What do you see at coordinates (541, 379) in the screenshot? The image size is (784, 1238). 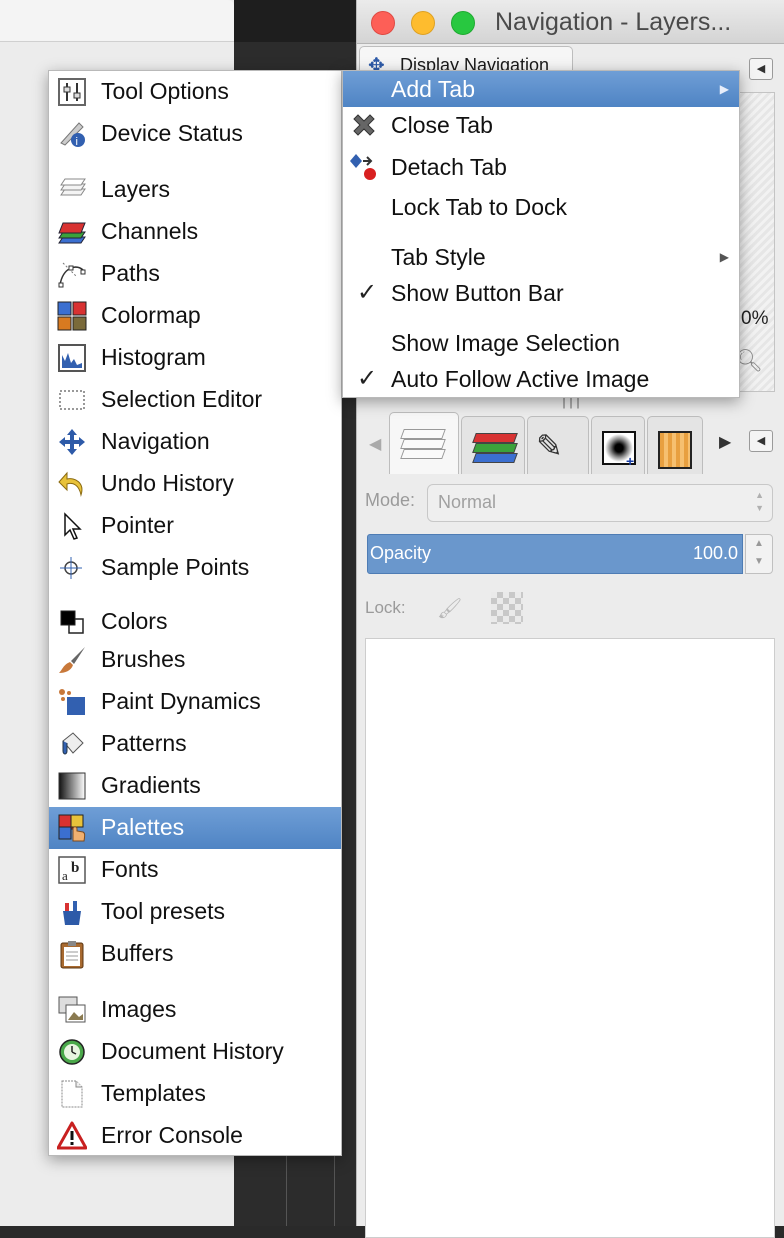 I see `submenu-item-auto-follow-active-image: ✓ Auto Follow Active Image` at bounding box center [541, 379].